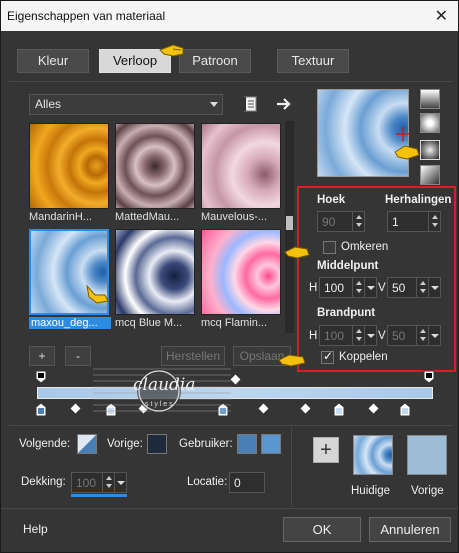  What do you see at coordinates (322, 529) in the screenshot?
I see `ok-button: OK` at bounding box center [322, 529].